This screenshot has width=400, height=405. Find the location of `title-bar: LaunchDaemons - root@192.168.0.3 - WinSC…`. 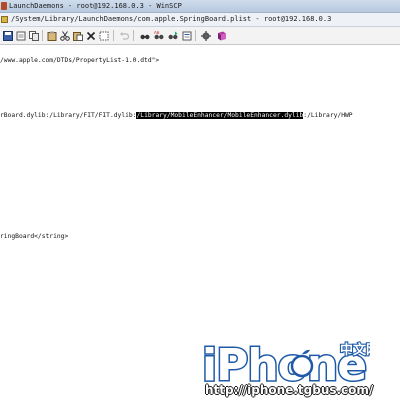

title-bar: LaunchDaemons - root@192.168.0.3 - WinSC… is located at coordinates (200, 6).